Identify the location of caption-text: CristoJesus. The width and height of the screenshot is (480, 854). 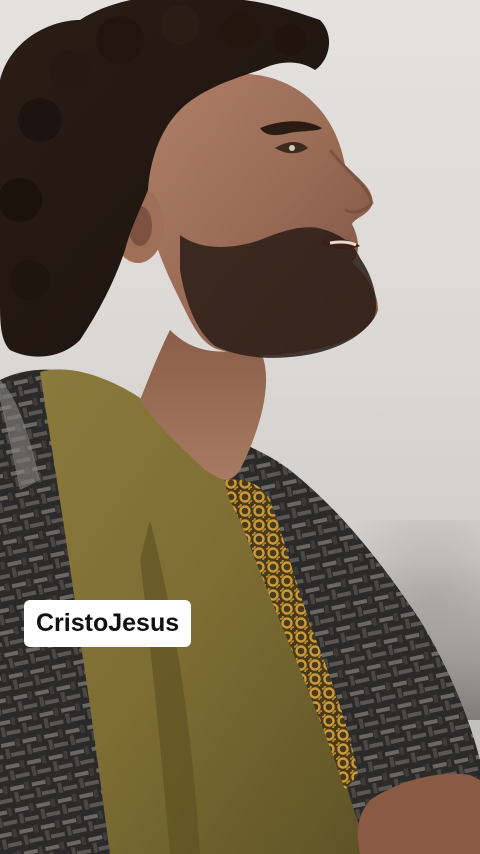
(108, 623).